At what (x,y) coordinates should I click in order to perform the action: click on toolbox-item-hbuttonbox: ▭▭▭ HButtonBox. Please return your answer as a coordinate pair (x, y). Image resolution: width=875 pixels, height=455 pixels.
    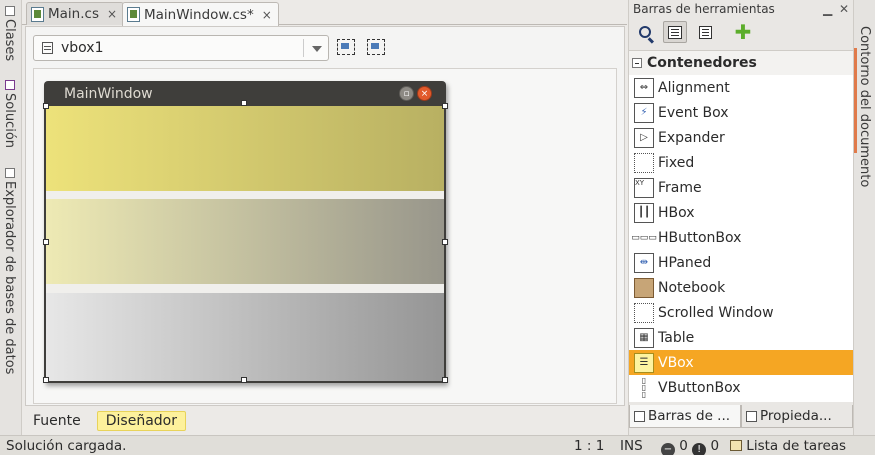
    Looking at the image, I should click on (741, 237).